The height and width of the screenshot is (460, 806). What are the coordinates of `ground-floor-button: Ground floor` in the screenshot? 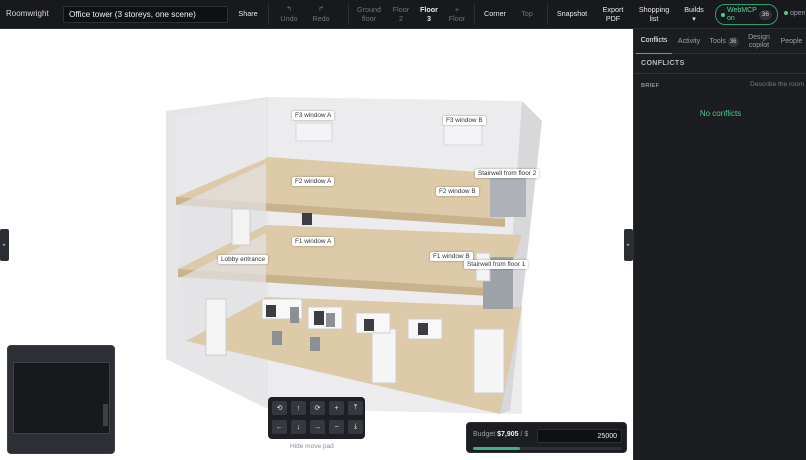 It's located at (369, 14).